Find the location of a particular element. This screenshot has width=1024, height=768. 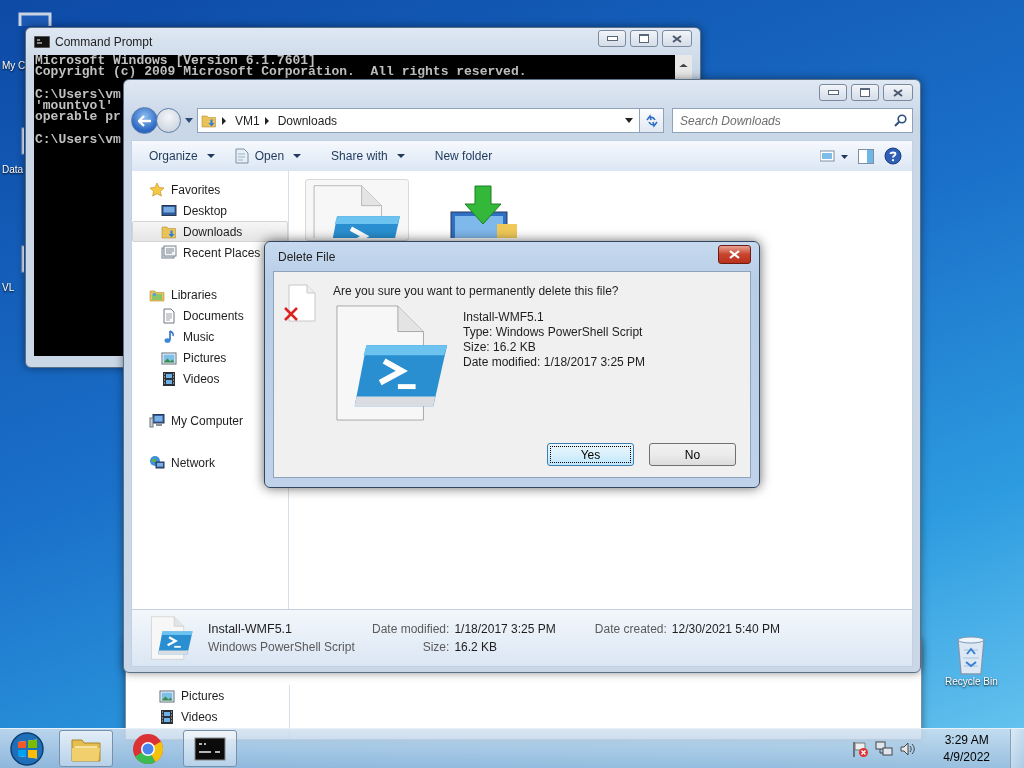

nav-item: Downloads is located at coordinates (210, 231).